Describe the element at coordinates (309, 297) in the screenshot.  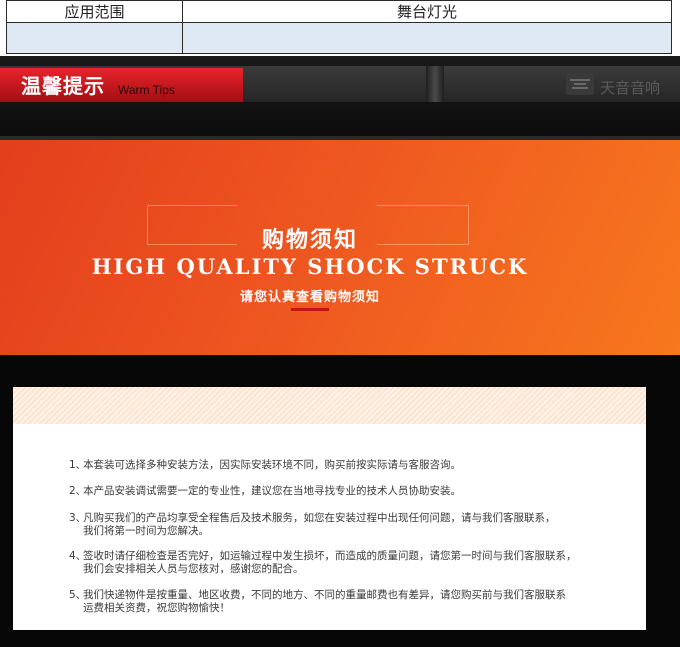
I see `banner-subtitle: 请您认真查看购物须知` at that location.